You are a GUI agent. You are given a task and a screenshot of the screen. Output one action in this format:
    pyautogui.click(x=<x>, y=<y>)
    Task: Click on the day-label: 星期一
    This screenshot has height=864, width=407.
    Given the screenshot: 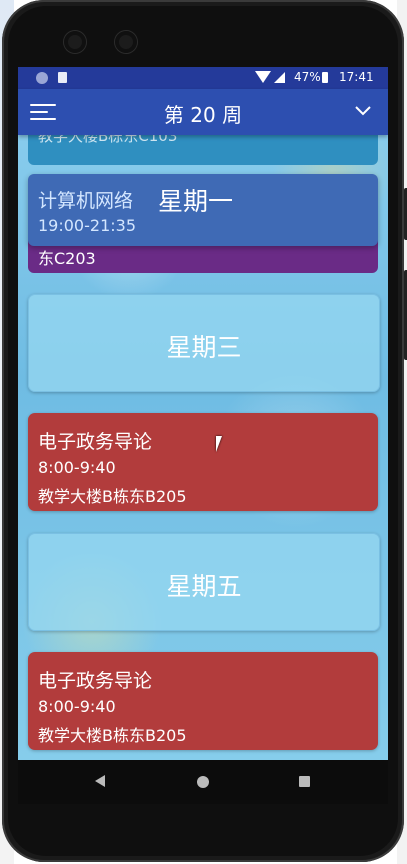 What is the action you would take?
    pyautogui.click(x=196, y=201)
    